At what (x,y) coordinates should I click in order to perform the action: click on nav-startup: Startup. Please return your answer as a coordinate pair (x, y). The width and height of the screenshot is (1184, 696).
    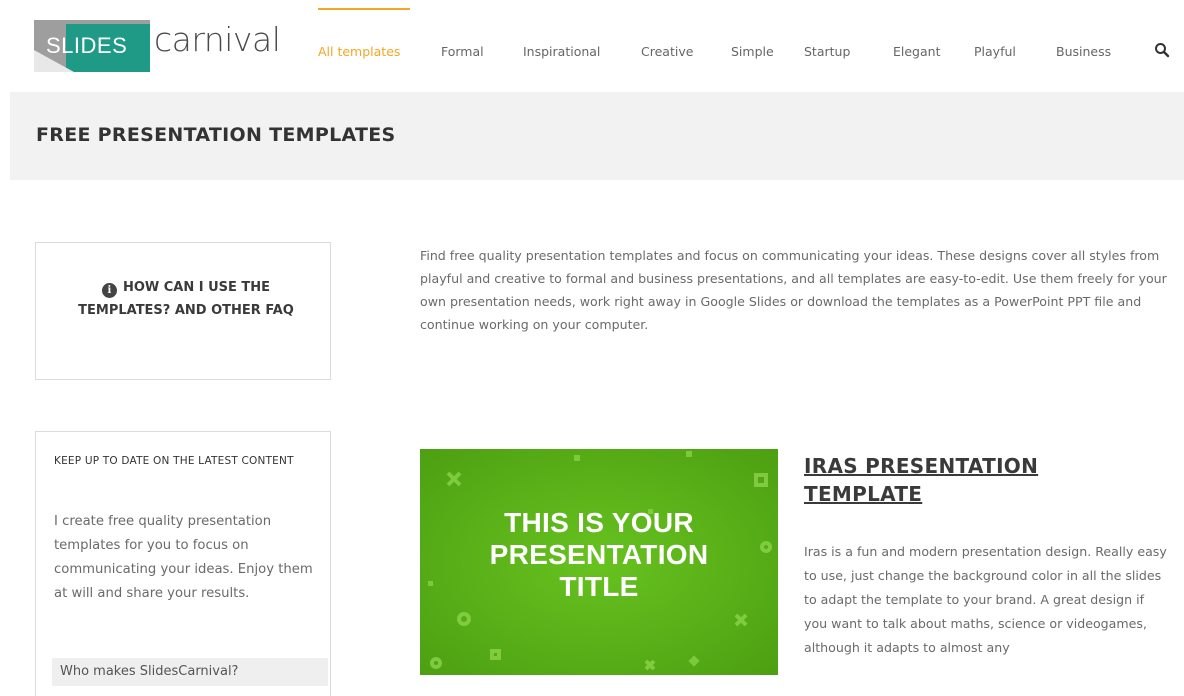
    Looking at the image, I should click on (827, 51).